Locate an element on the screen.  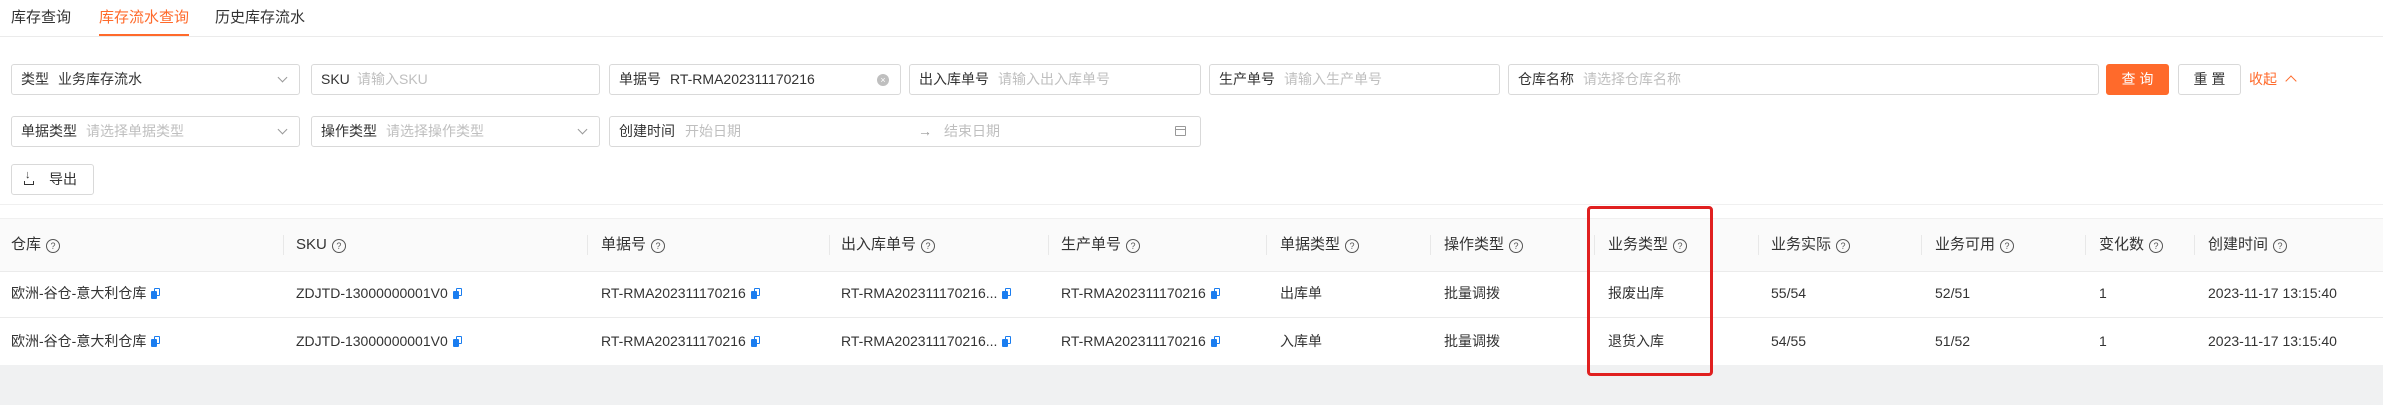
sku-placeholder: 请输入SKU is located at coordinates (392, 79).